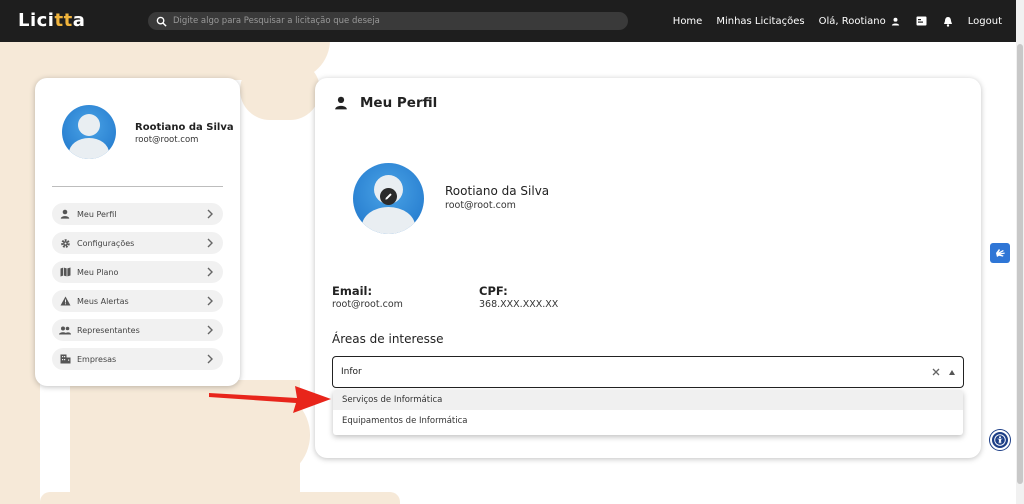 Image resolution: width=1024 pixels, height=504 pixels. Describe the element at coordinates (952, 372) in the screenshot. I see `caret-up-icon` at that location.